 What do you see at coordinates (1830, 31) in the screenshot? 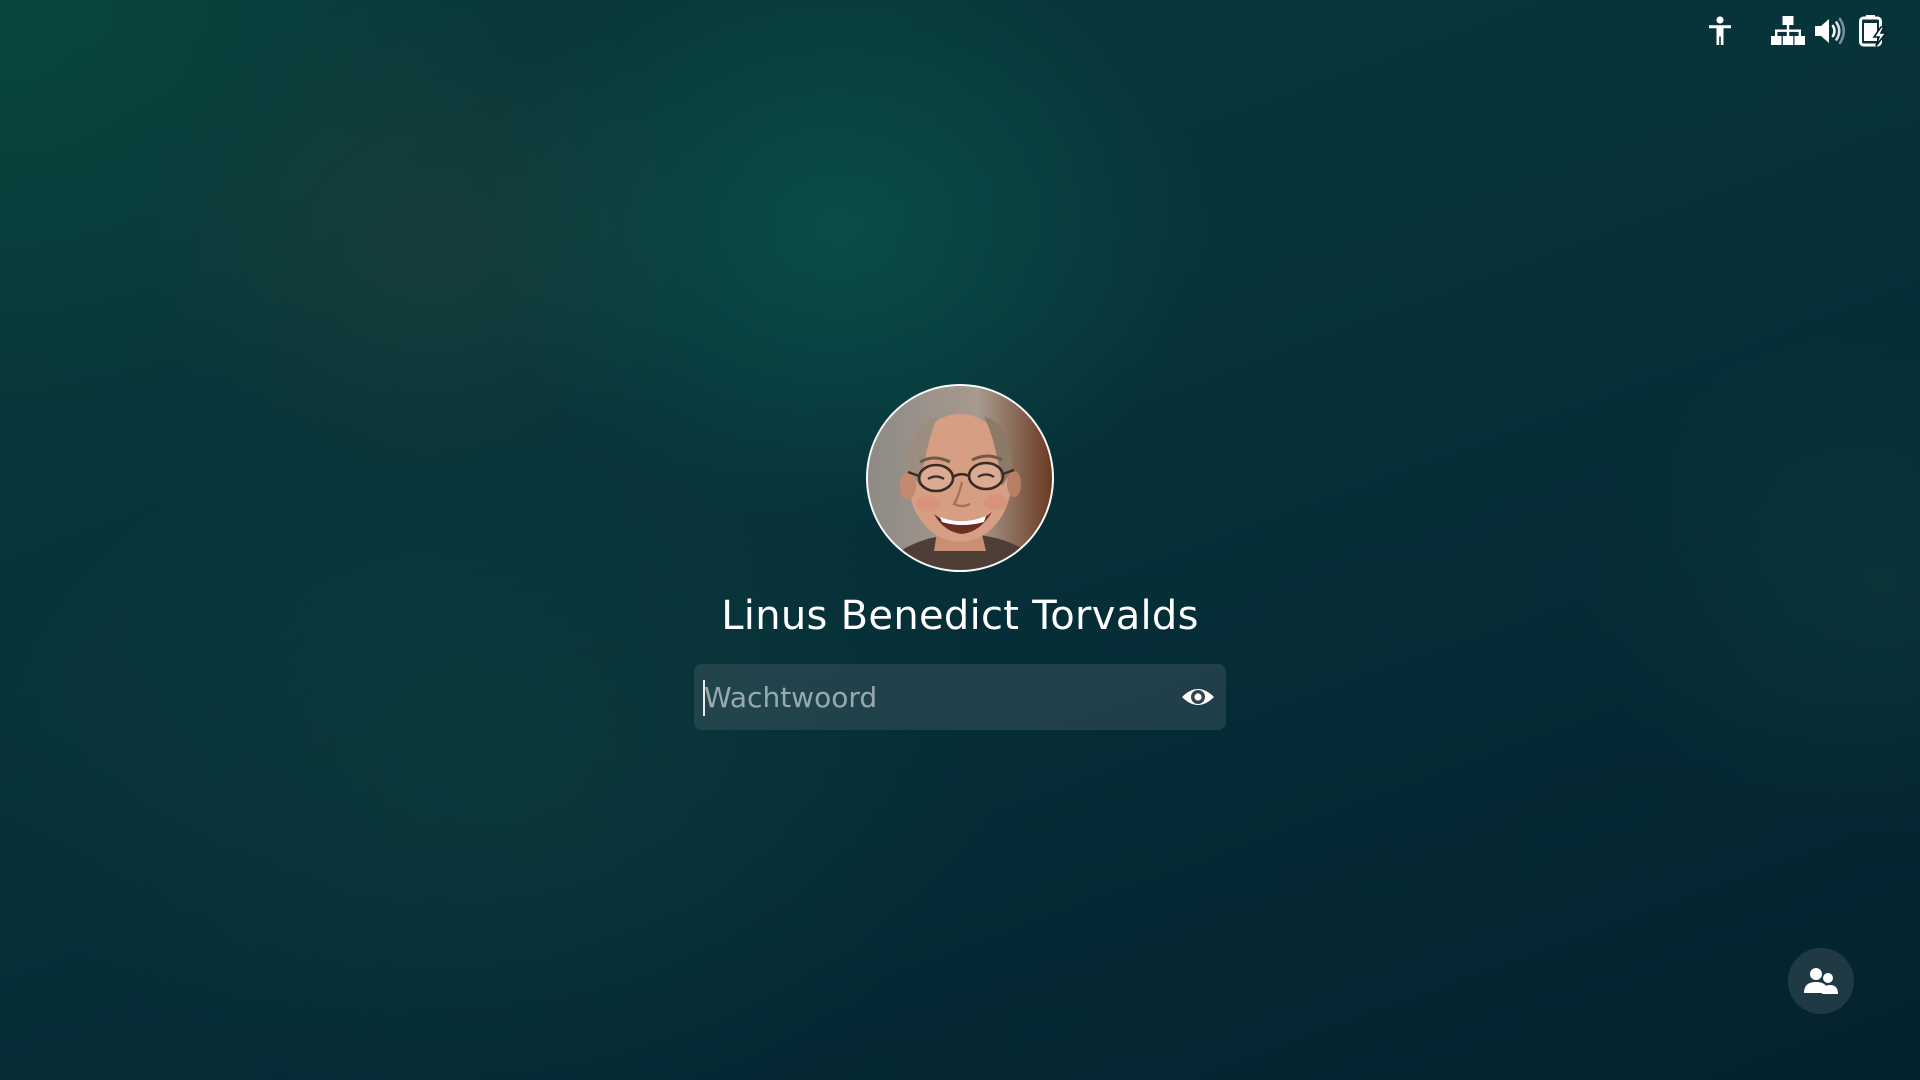
I see `volume-high-icon` at bounding box center [1830, 31].